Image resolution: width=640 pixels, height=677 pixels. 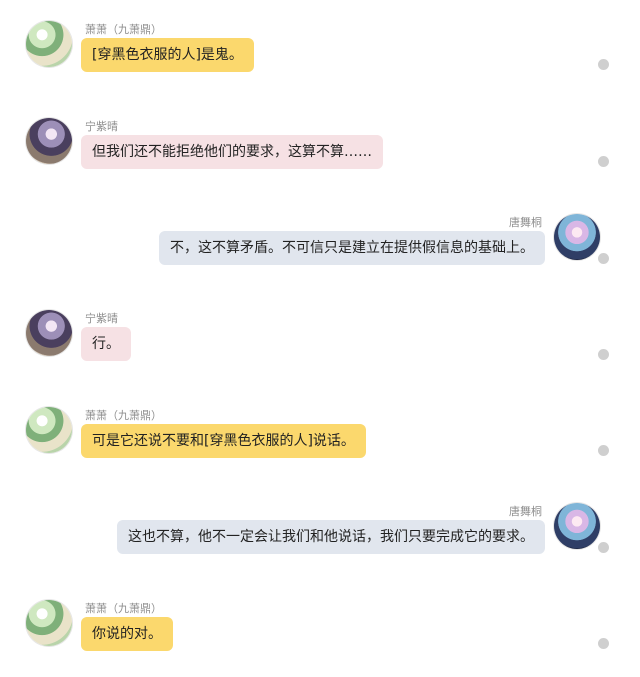 What do you see at coordinates (352, 248) in the screenshot?
I see `message-bubble: 不，这不算矛盾。不可信只是建立在提供假信息的基础上。` at bounding box center [352, 248].